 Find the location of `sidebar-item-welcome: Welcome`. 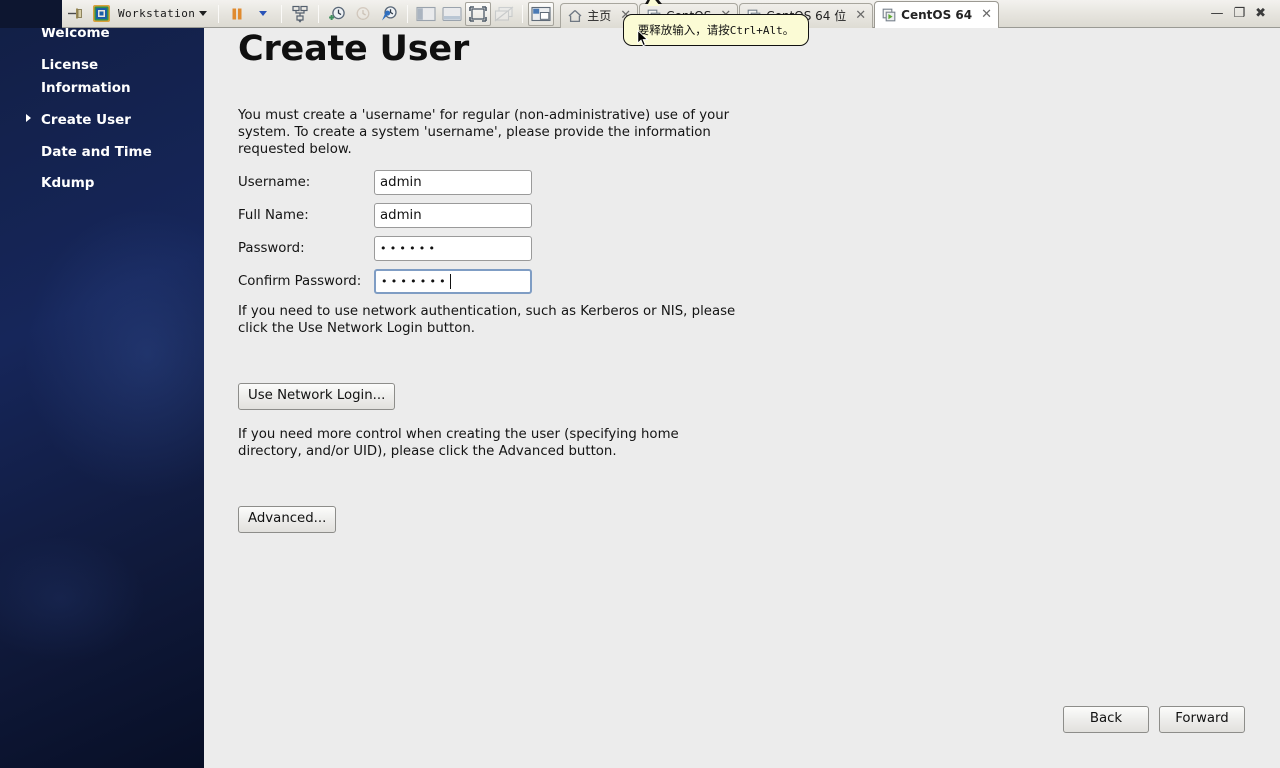

sidebar-item-welcome: Welcome is located at coordinates (102, 41).